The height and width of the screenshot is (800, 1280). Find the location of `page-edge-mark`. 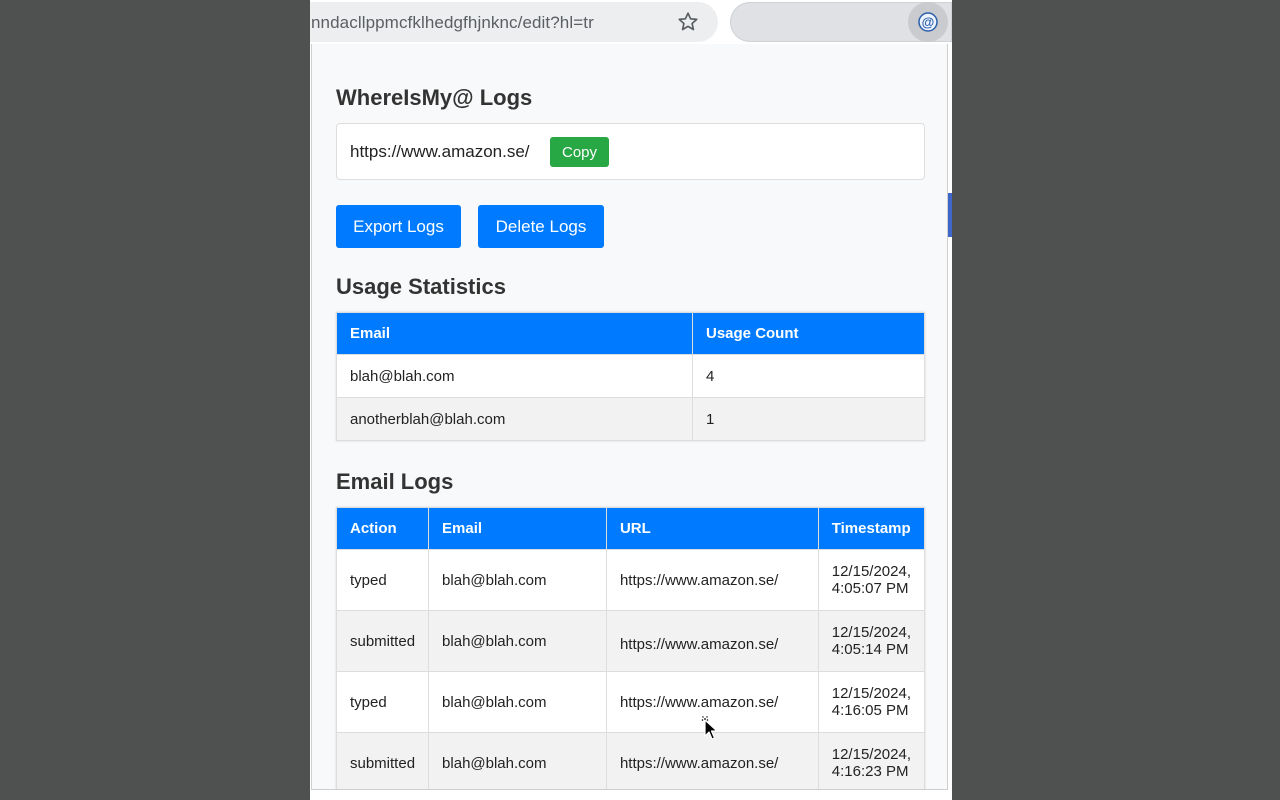

page-edge-mark is located at coordinates (950, 215).